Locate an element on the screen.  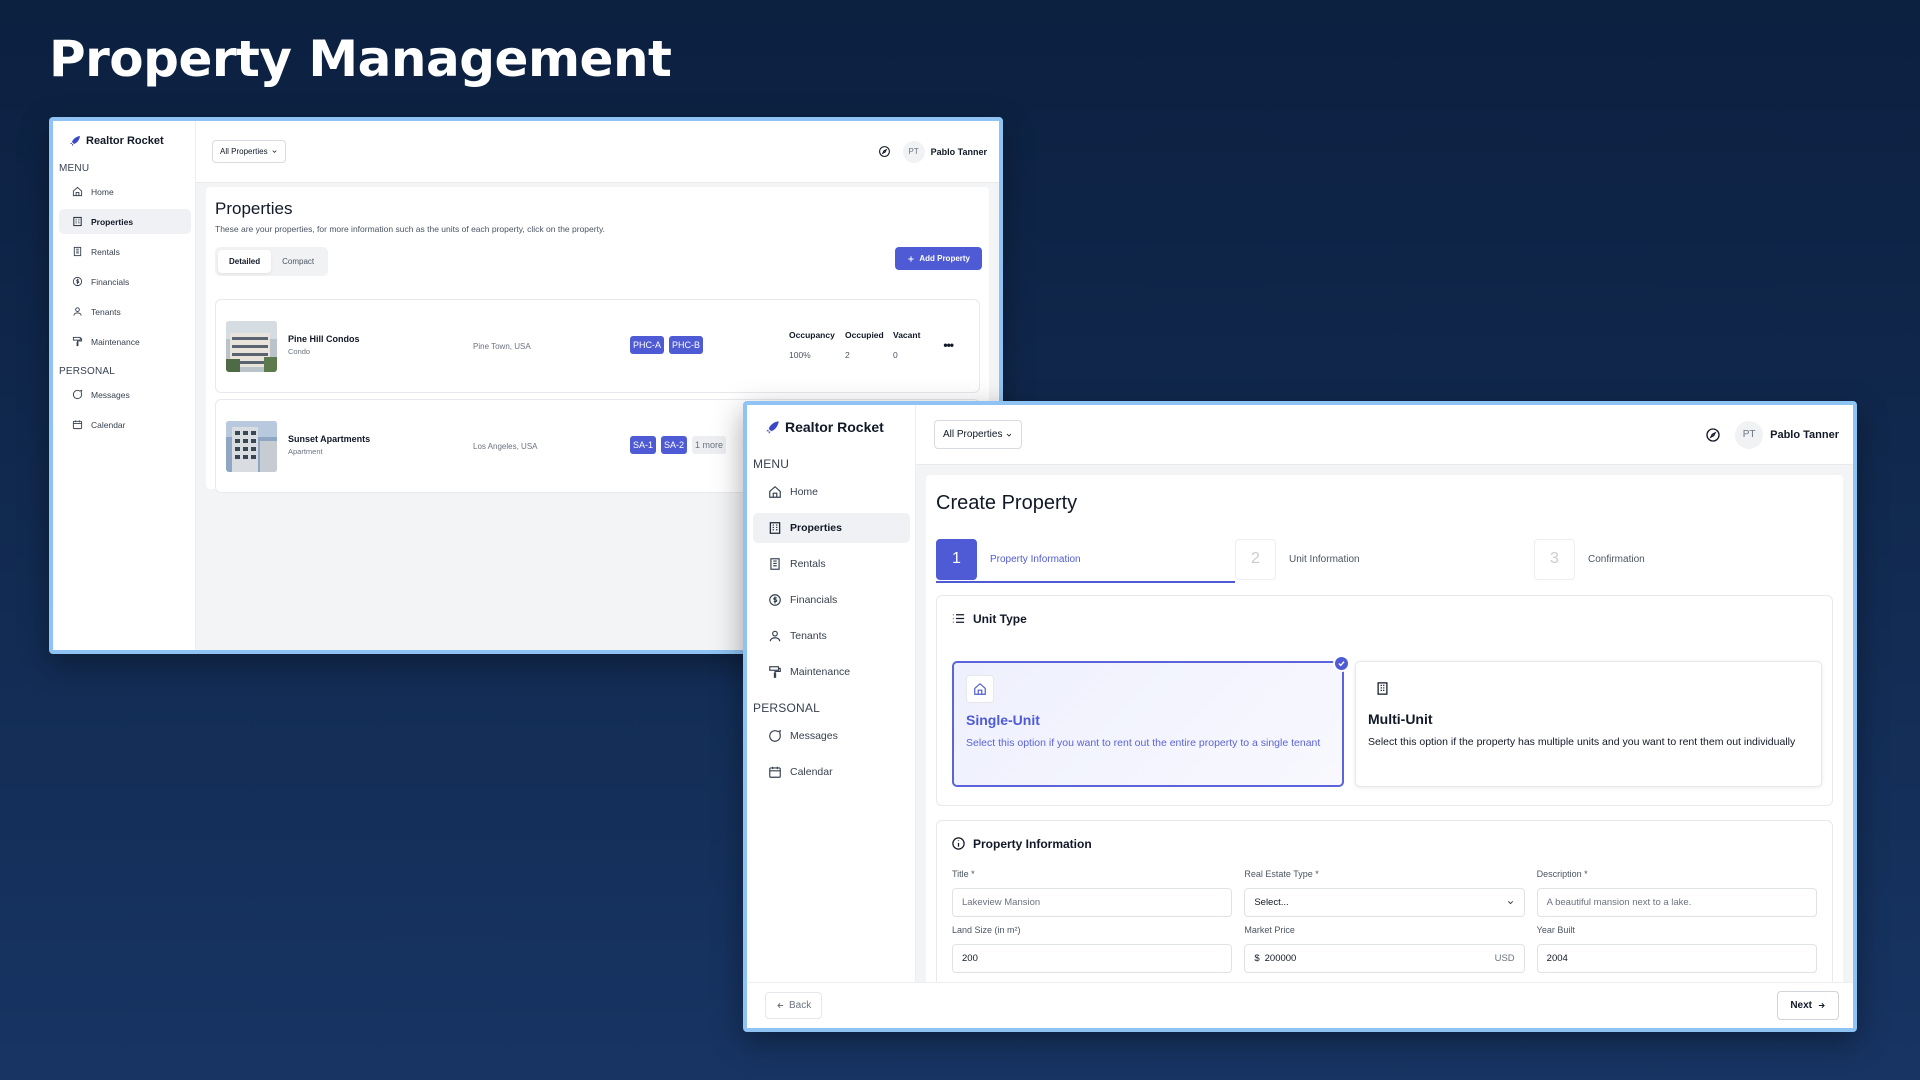
tab-detailed: Detailed is located at coordinates (245, 261).